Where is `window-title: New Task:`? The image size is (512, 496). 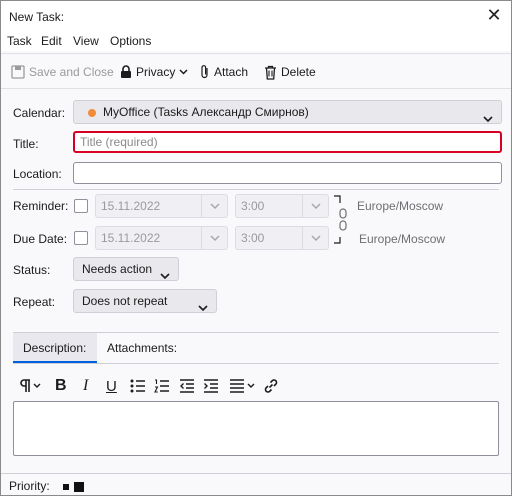 window-title: New Task: is located at coordinates (37, 17).